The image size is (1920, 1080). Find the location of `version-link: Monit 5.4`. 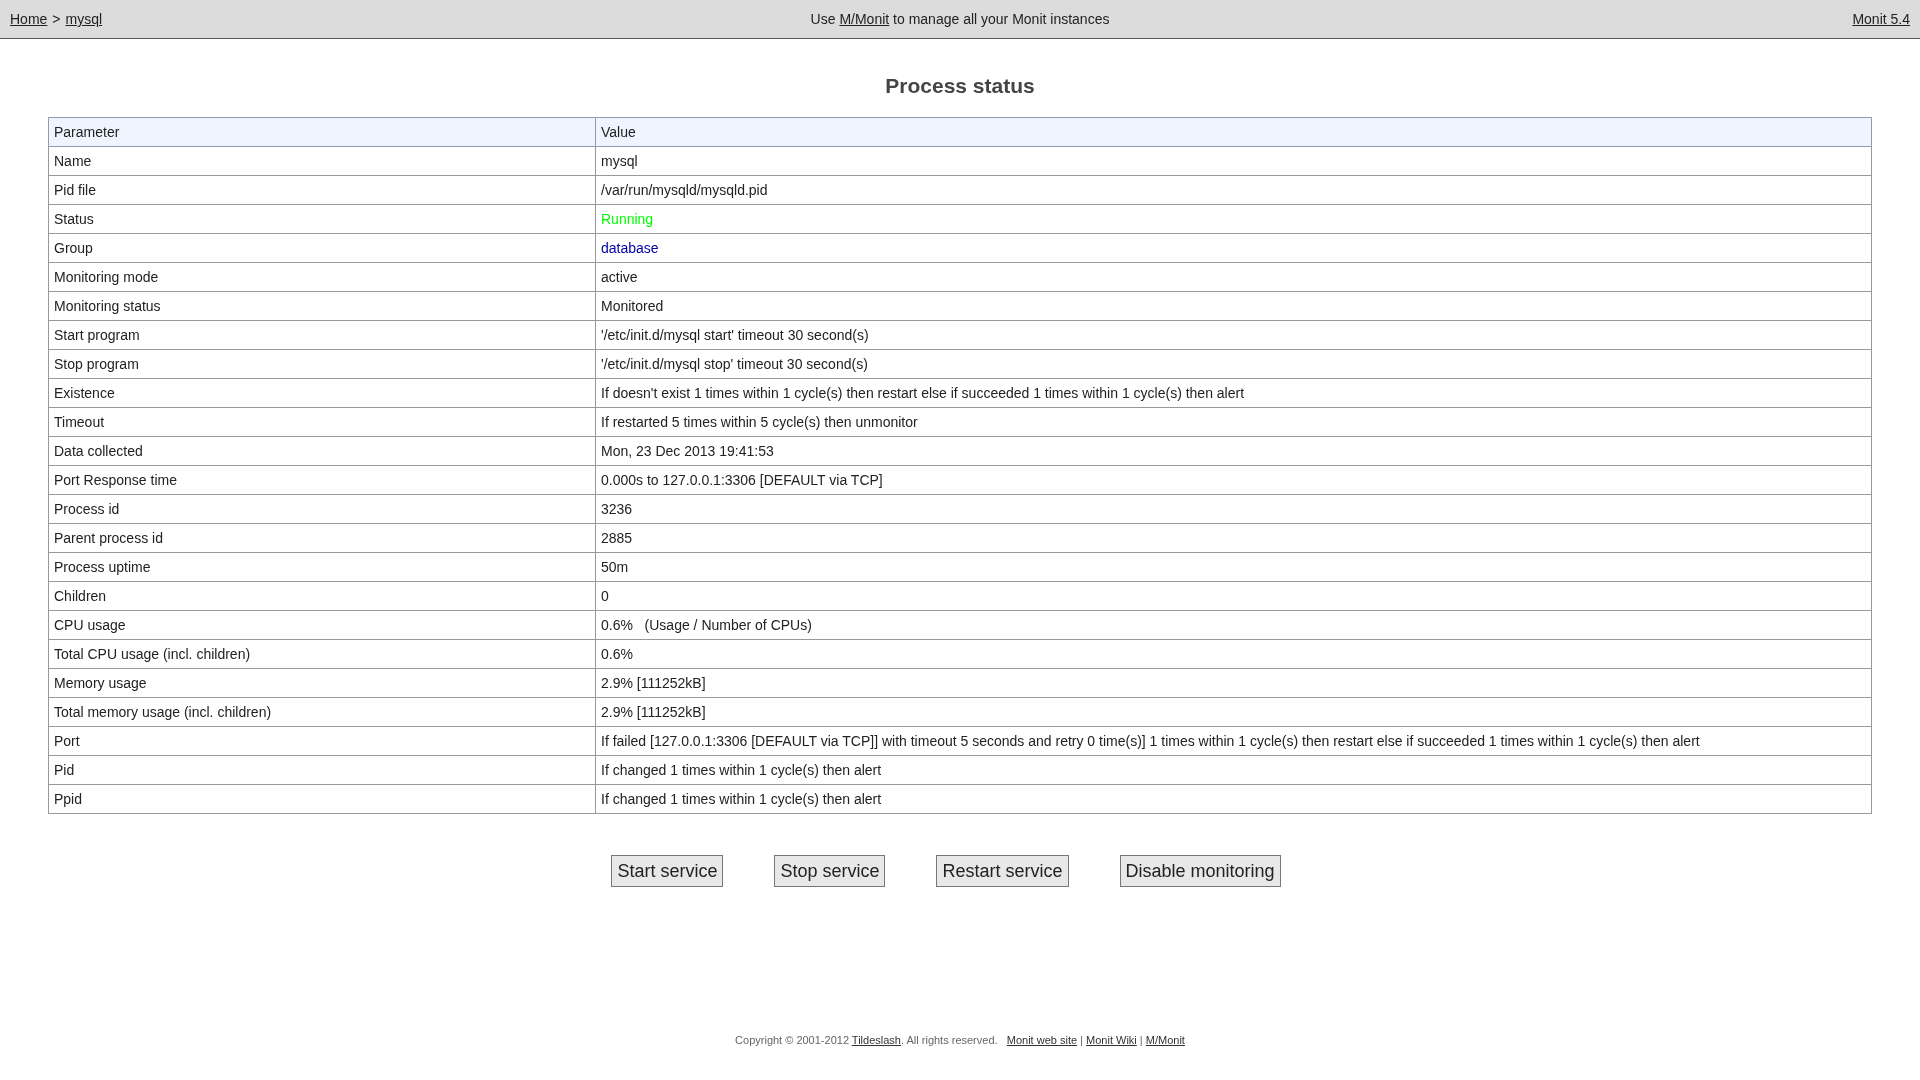

version-link: Monit 5.4 is located at coordinates (1881, 19).